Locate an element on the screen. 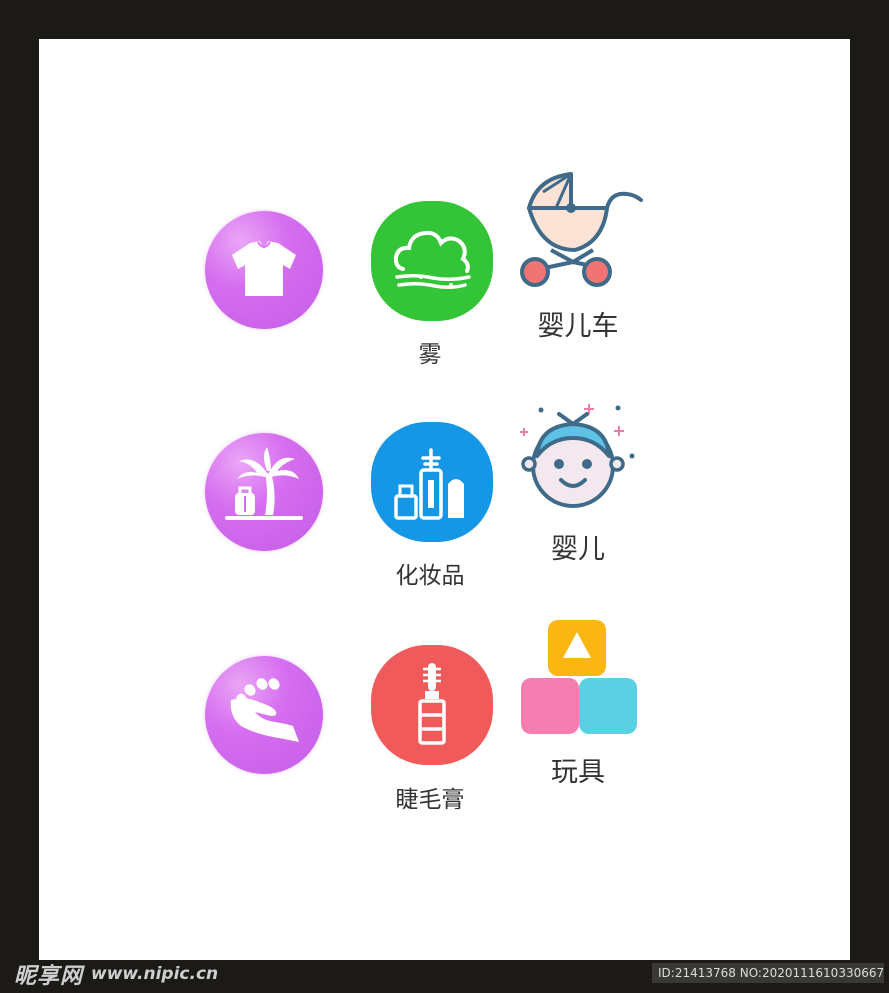  cosmetics-label: 化妆品 is located at coordinates (430, 576).